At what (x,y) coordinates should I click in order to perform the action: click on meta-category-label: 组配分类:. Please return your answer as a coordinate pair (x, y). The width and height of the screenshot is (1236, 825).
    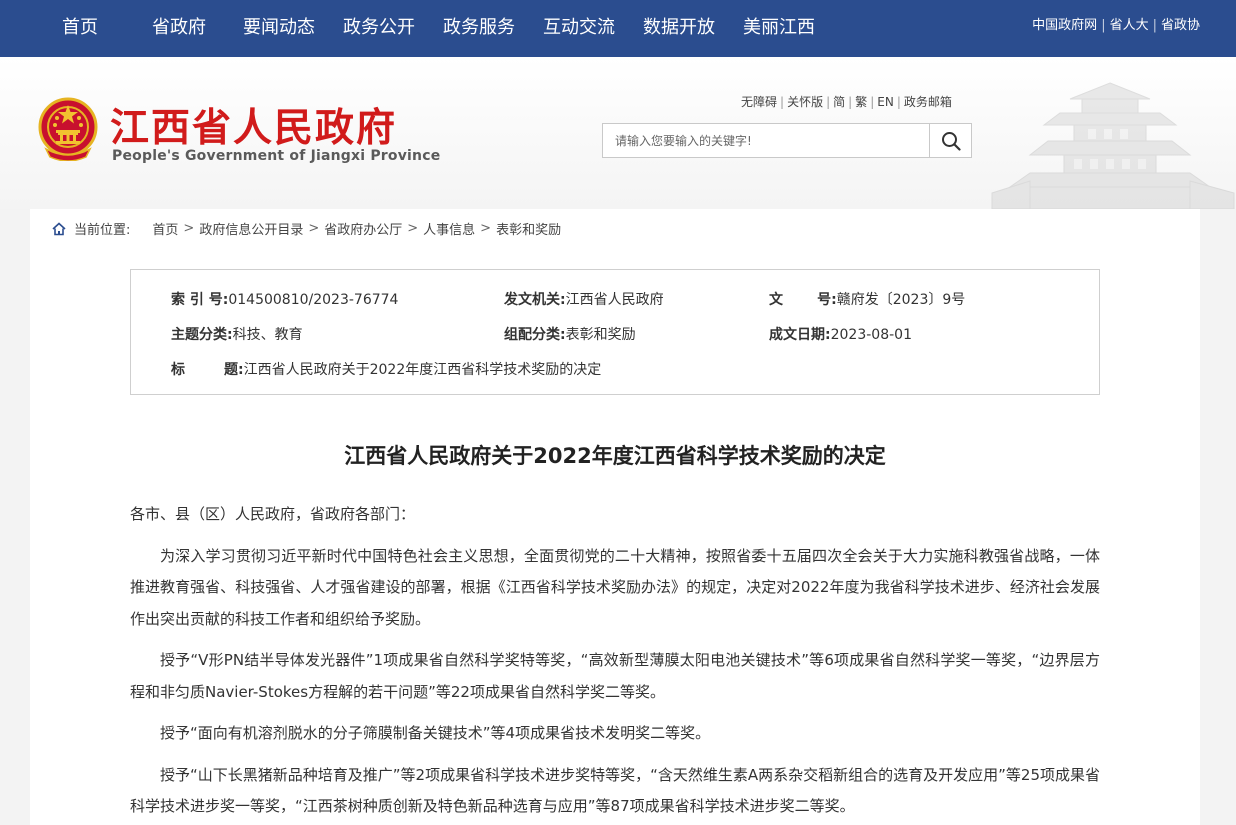
    Looking at the image, I should click on (535, 335).